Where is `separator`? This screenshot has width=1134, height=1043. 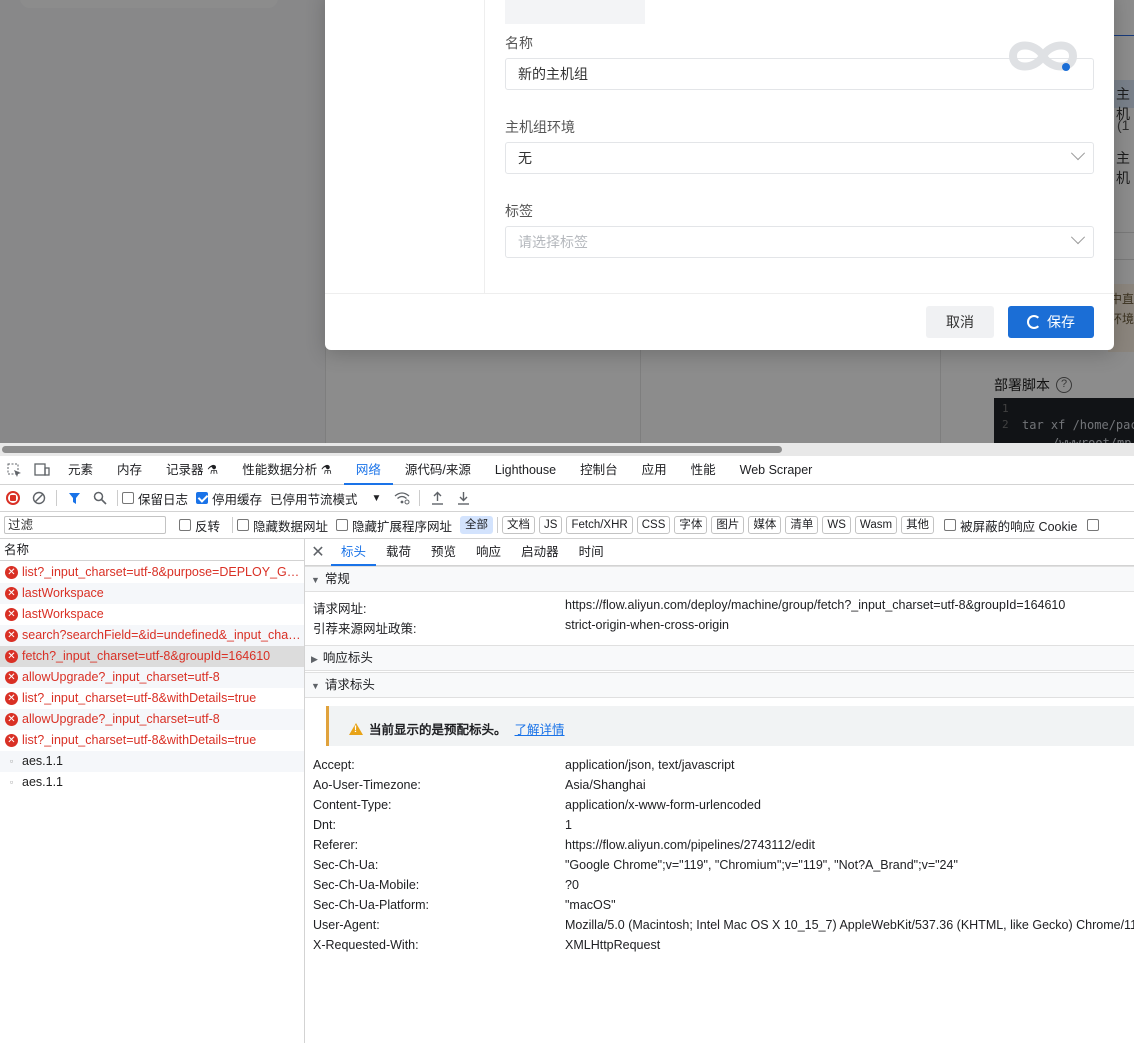
separator is located at coordinates (498, 525).